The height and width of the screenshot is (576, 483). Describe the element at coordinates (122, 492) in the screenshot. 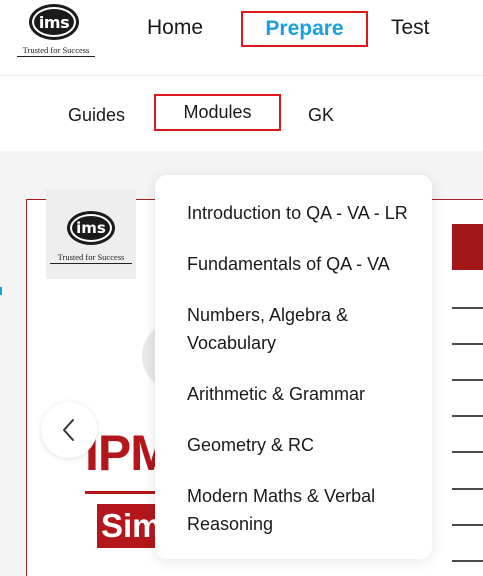

I see `banner-heading-underline` at that location.